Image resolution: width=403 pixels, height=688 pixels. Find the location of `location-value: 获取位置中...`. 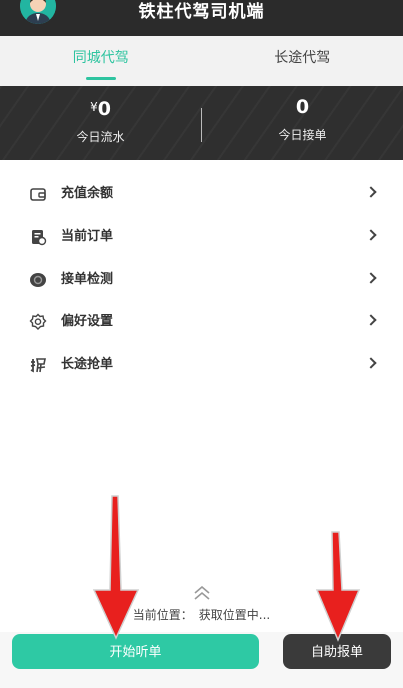

location-value: 获取位置中... is located at coordinates (234, 615).